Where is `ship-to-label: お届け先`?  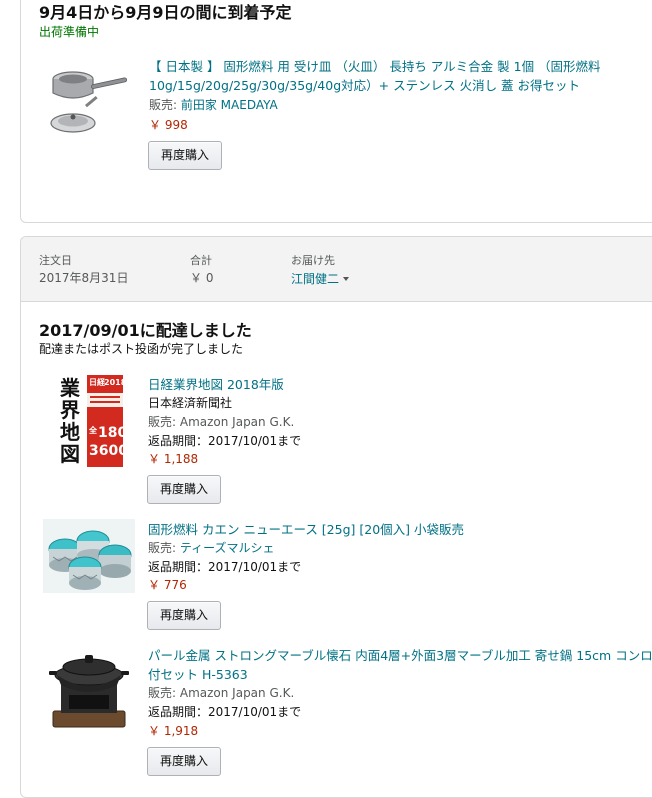
ship-to-label: お届け先 is located at coordinates (313, 260).